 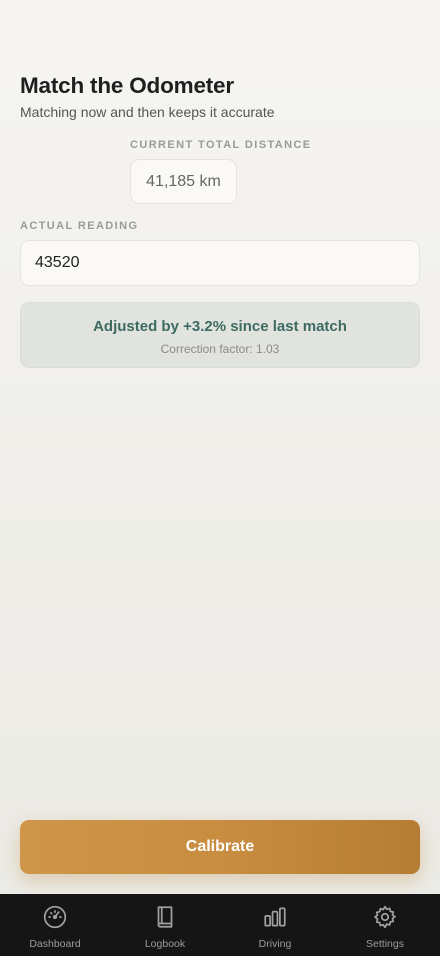 What do you see at coordinates (165, 919) in the screenshot?
I see `book-icon` at bounding box center [165, 919].